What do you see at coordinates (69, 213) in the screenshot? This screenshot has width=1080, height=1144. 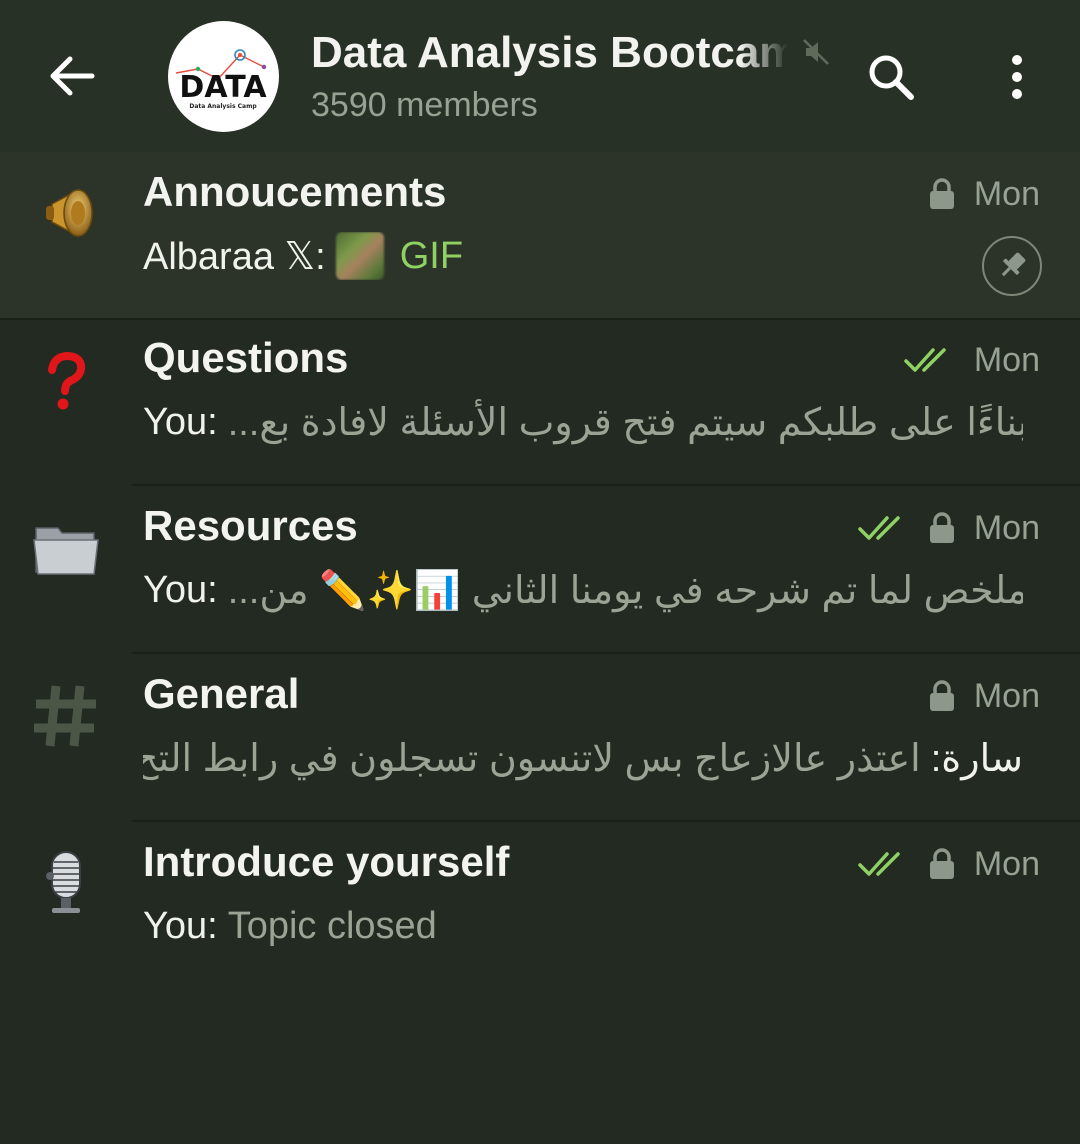 I see `megaphone-icon` at bounding box center [69, 213].